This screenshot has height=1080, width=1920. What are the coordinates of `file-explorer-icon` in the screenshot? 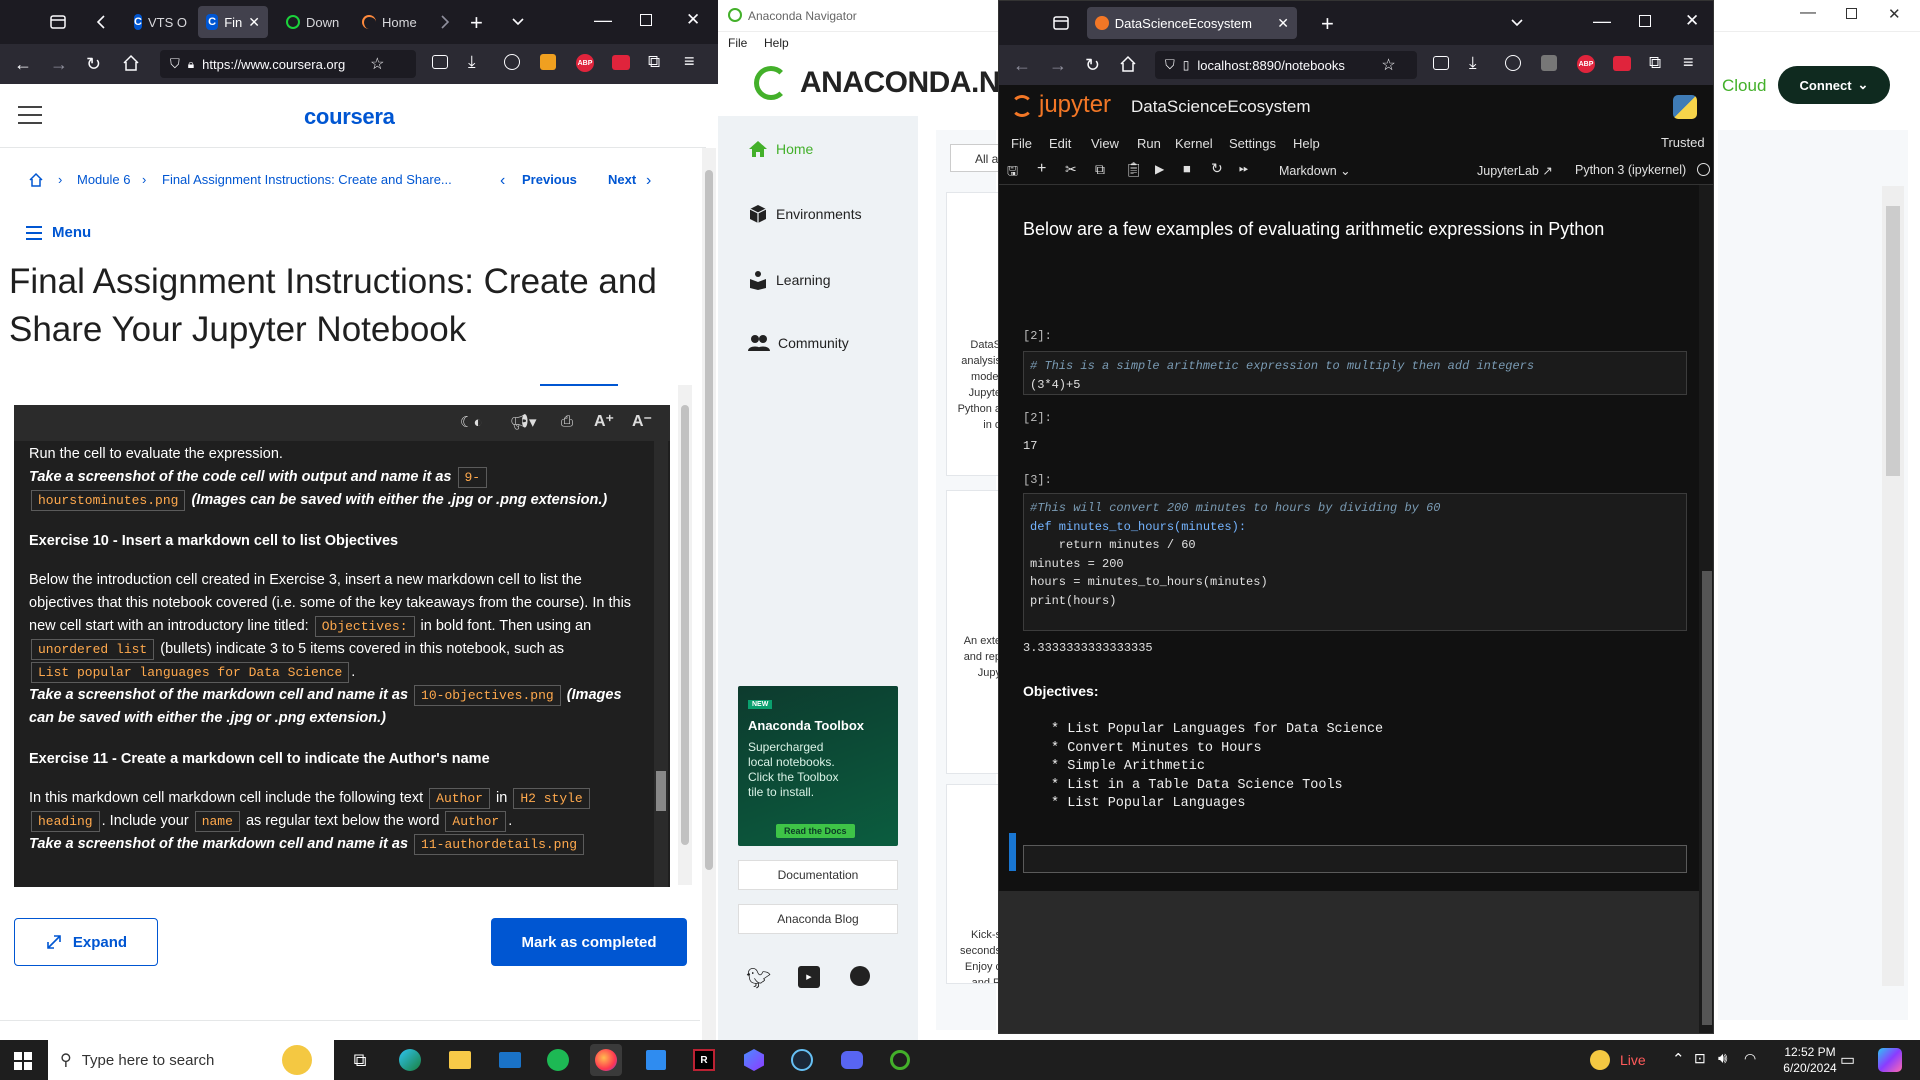 It's located at (460, 1060).